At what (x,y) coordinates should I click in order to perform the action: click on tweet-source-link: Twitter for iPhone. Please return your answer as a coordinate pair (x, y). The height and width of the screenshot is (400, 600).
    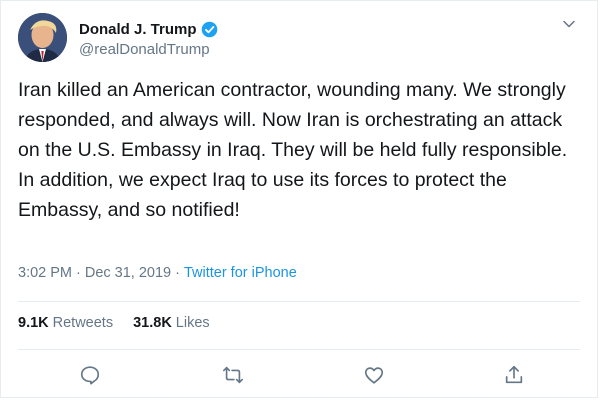
    Looking at the image, I should click on (240, 273).